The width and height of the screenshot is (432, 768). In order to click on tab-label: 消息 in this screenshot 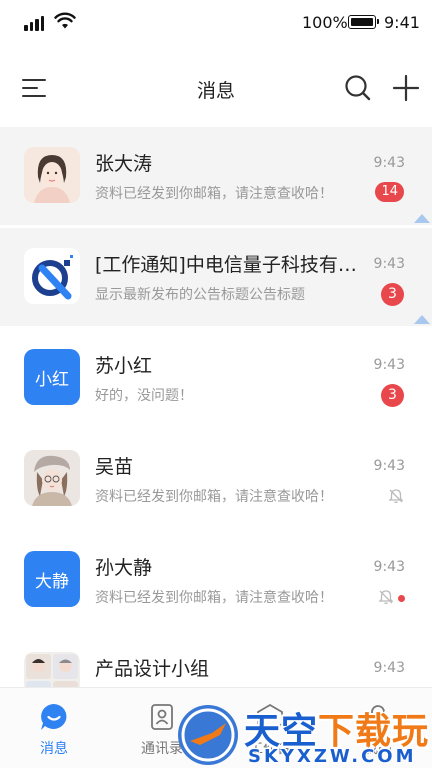, I will do `click(54, 749)`.